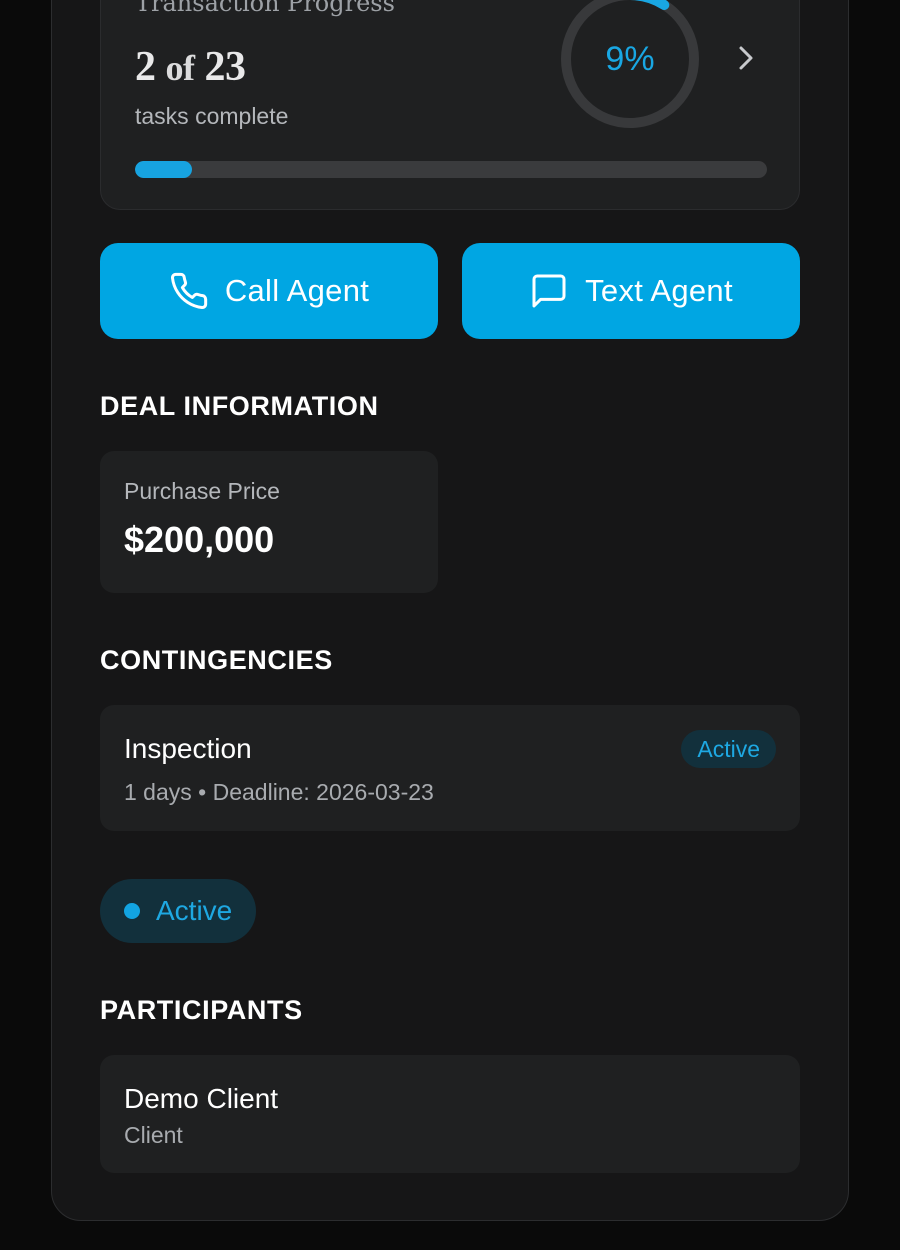 The height and width of the screenshot is (1250, 900). Describe the element at coordinates (549, 291) in the screenshot. I see `message-square-icon` at that location.